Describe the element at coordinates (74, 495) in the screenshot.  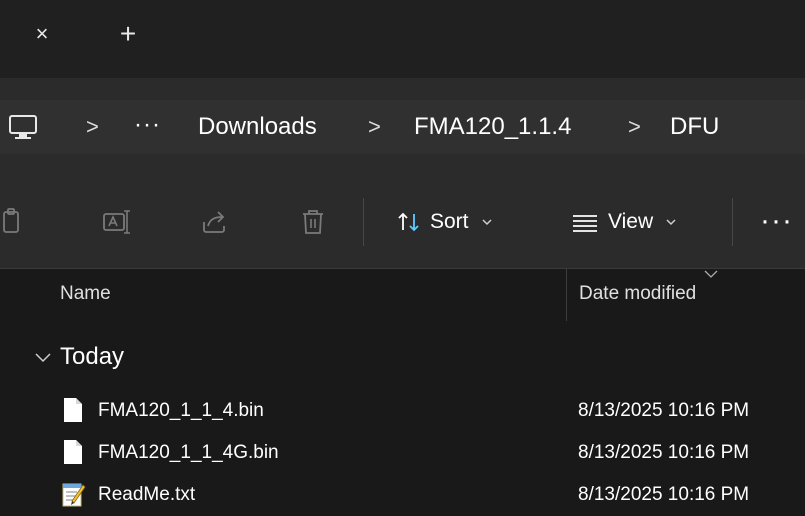
I see `notepad-icon` at that location.